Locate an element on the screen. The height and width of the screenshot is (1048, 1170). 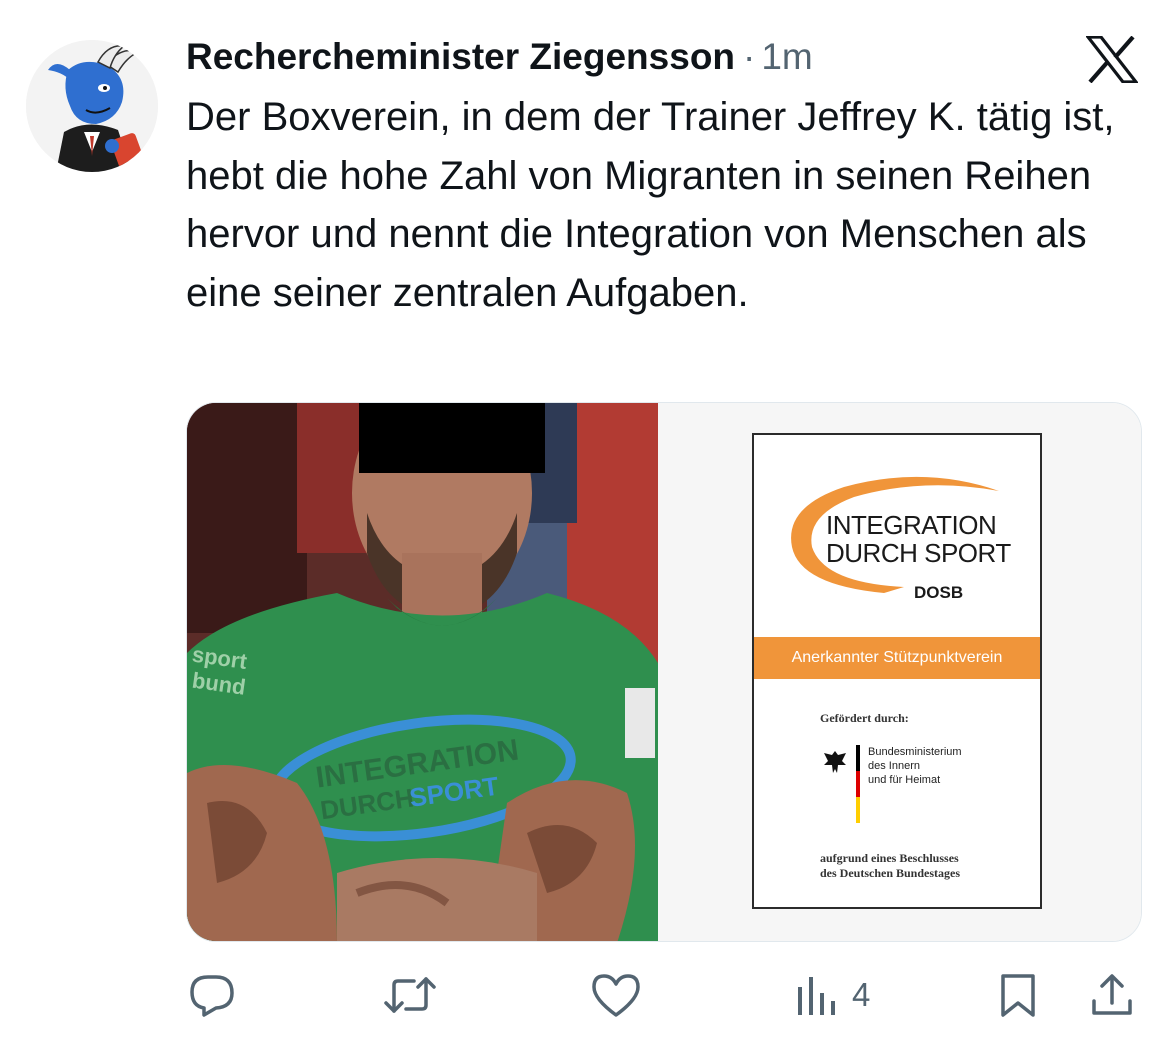
poster-band: Anerkannter Stützpunktverein is located at coordinates (897, 658).